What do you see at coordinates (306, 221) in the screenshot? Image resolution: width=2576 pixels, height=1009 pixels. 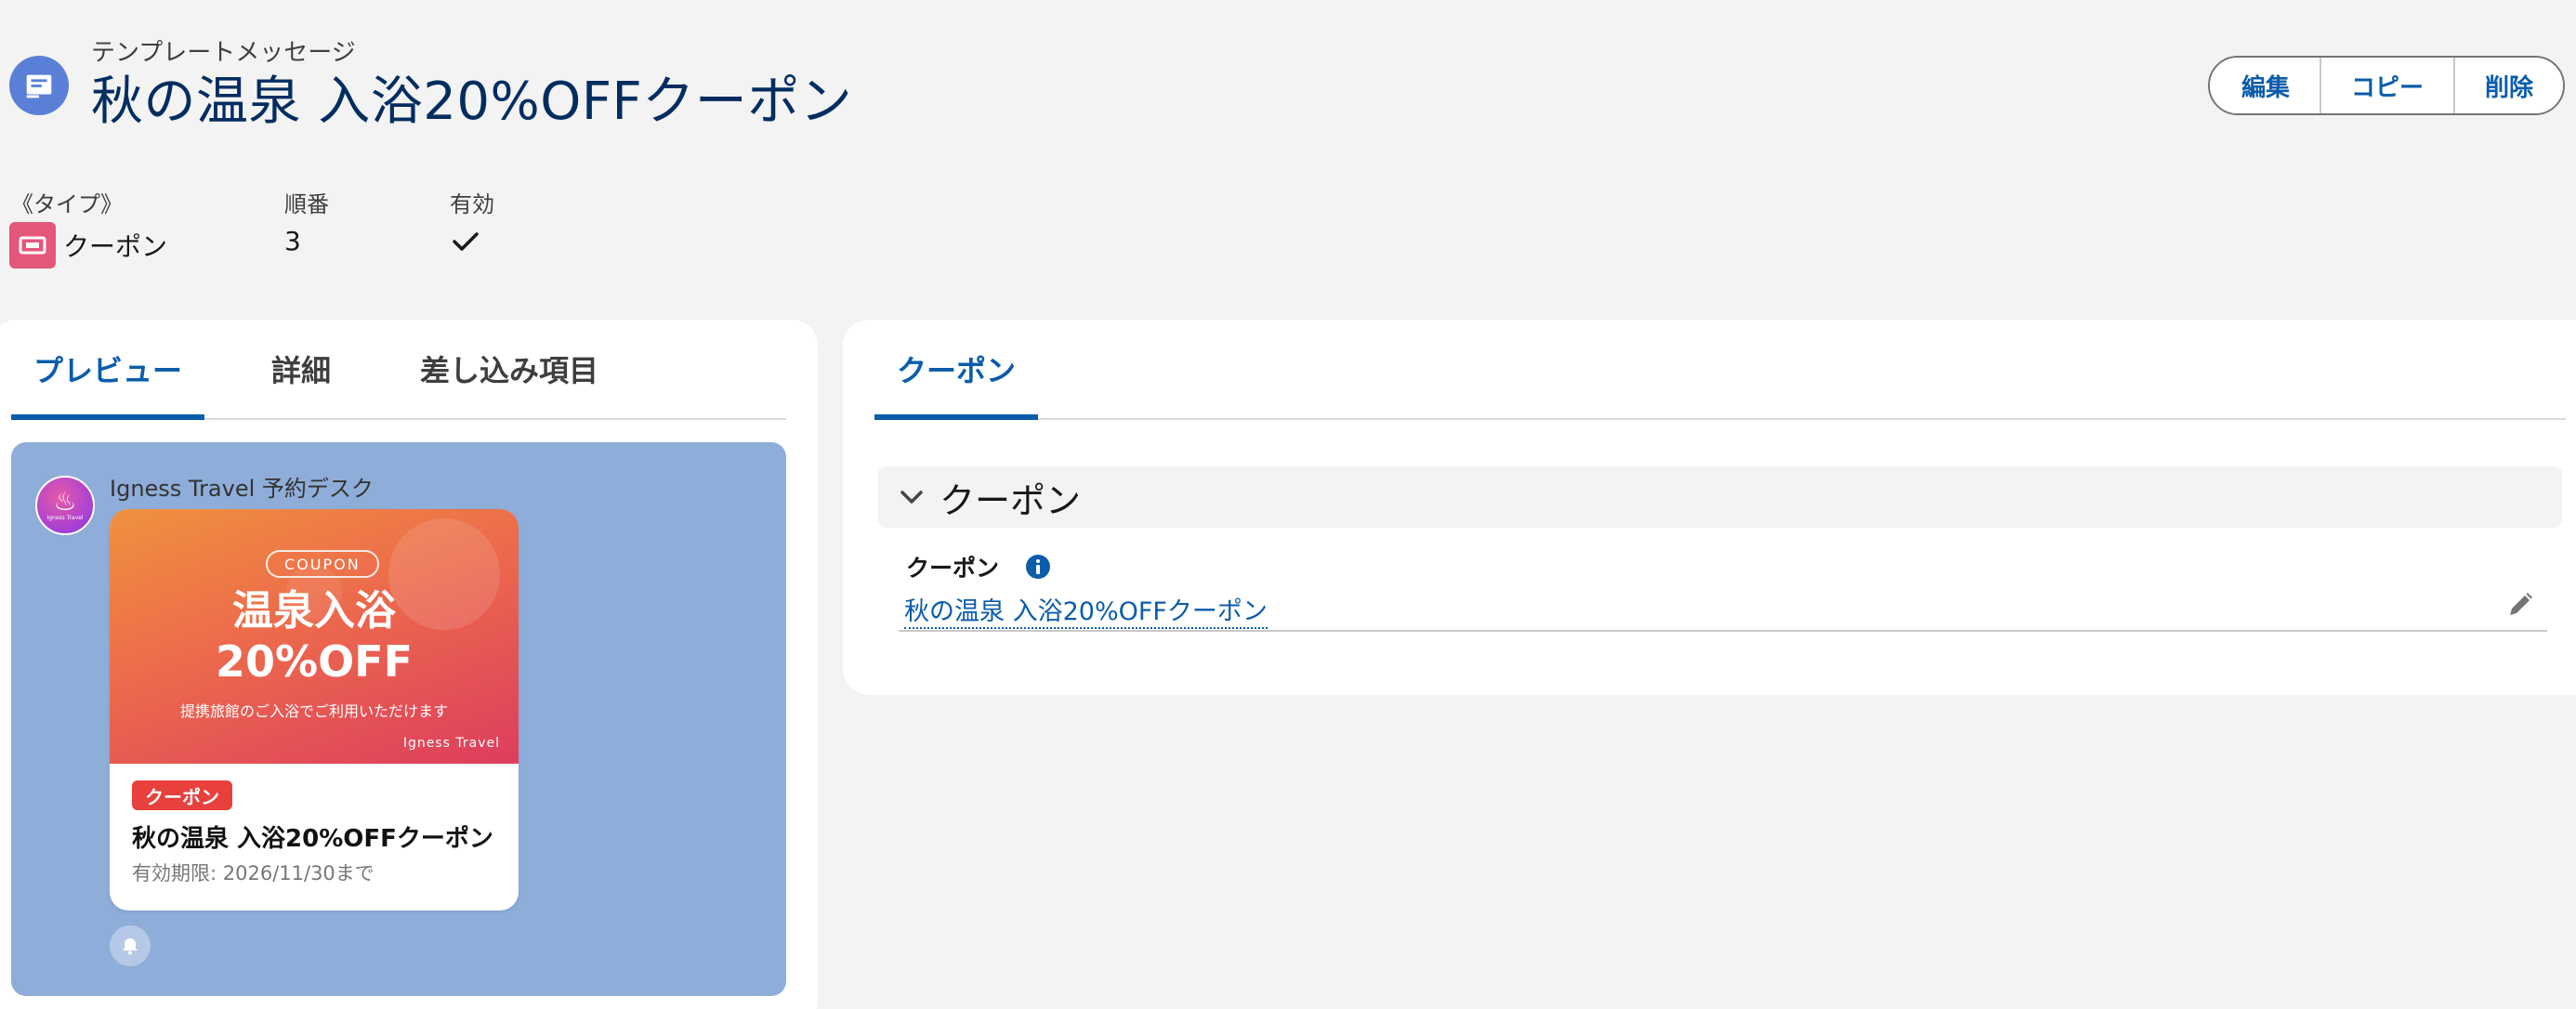 I see `highlight-order: 順番 3` at bounding box center [306, 221].